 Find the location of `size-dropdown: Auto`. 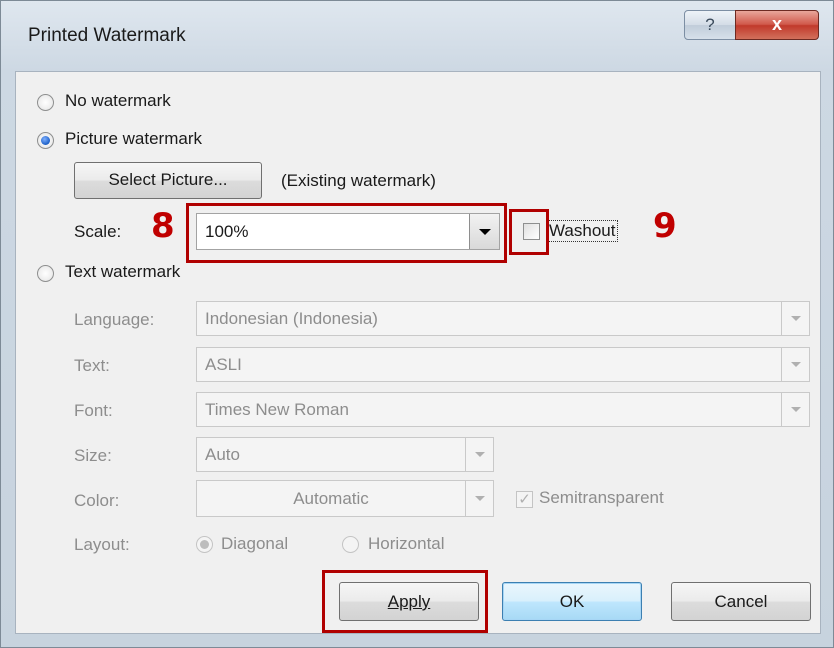

size-dropdown: Auto is located at coordinates (345, 454).